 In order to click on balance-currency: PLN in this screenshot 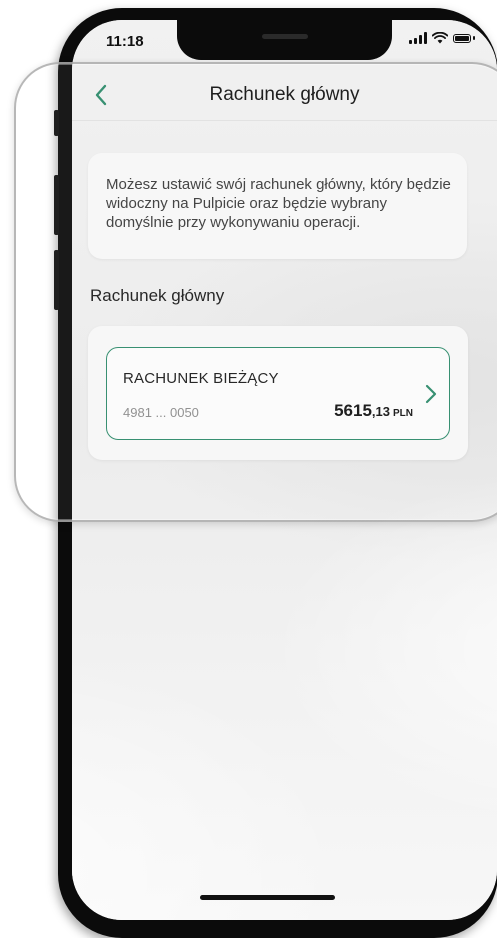, I will do `click(403, 413)`.